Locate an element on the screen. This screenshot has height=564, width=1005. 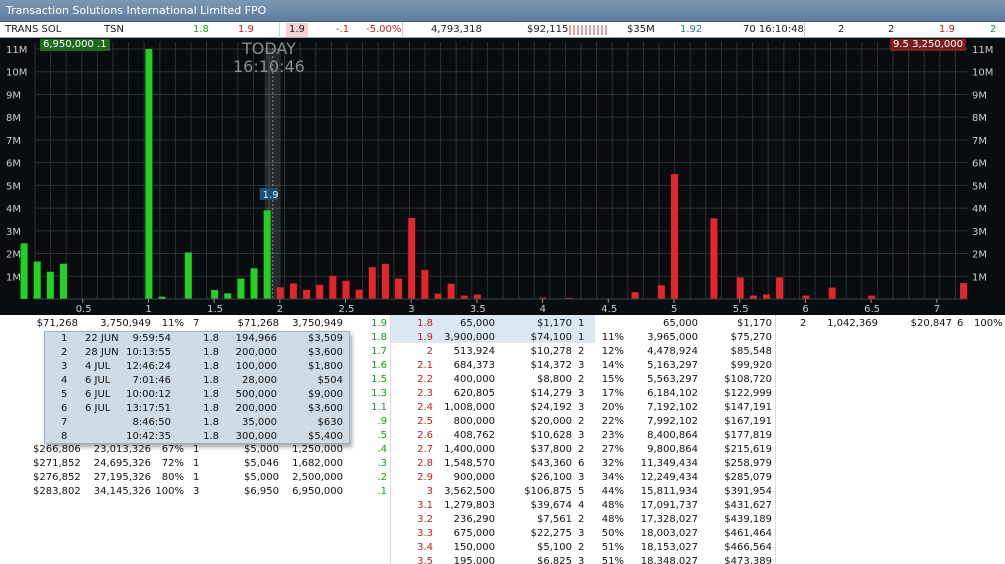
trade-value: $3,600 is located at coordinates (325, 408).